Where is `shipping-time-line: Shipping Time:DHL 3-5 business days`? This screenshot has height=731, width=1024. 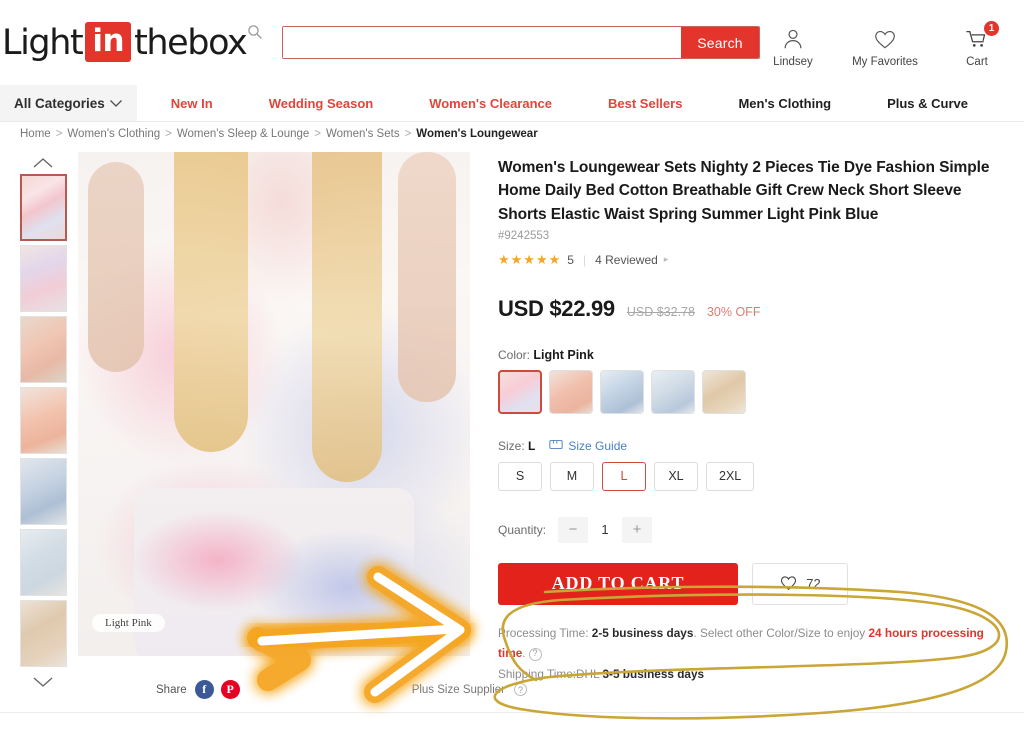 shipping-time-line: Shipping Time:DHL 3-5 business days is located at coordinates (754, 674).